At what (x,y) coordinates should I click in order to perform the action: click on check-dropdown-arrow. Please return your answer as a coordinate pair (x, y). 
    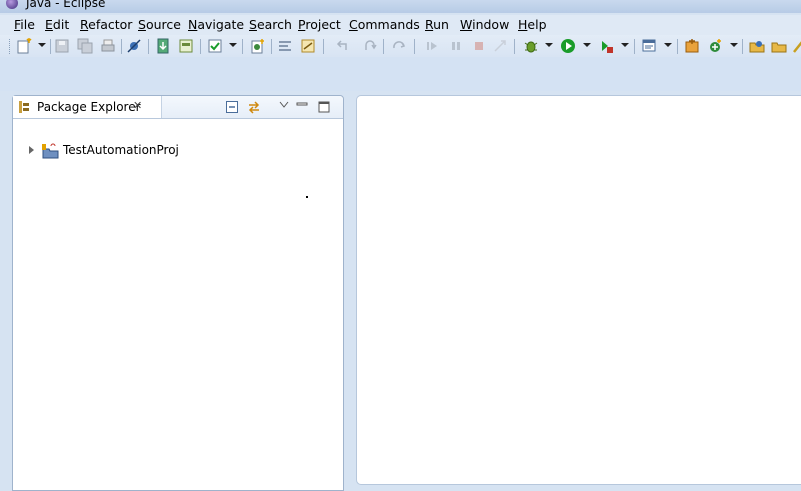
    Looking at the image, I should click on (233, 45).